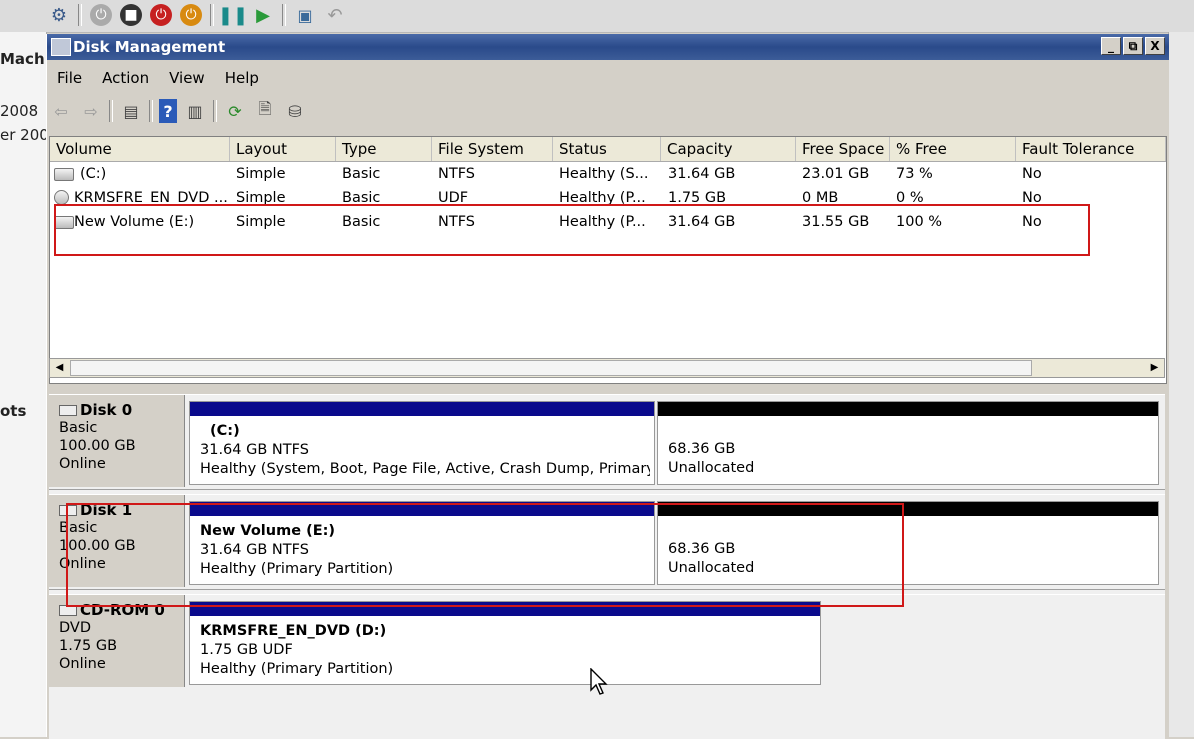  What do you see at coordinates (697, 198) in the screenshot?
I see `cell-capacity: 1.75 GB` at bounding box center [697, 198].